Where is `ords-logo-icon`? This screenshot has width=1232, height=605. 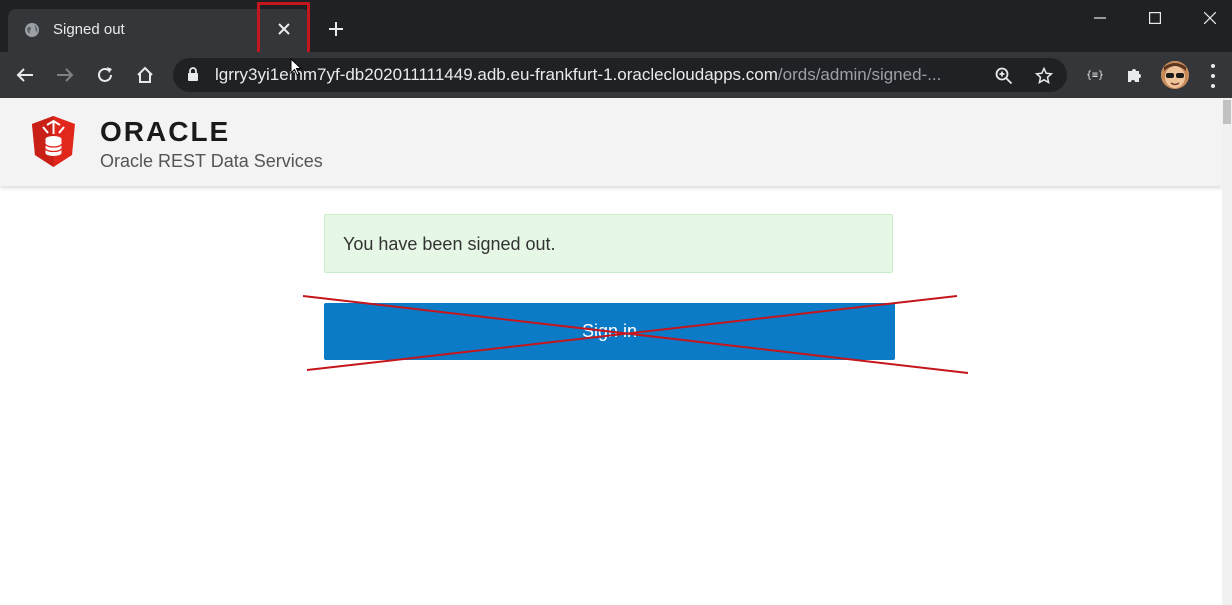
ords-logo-icon is located at coordinates (53, 141).